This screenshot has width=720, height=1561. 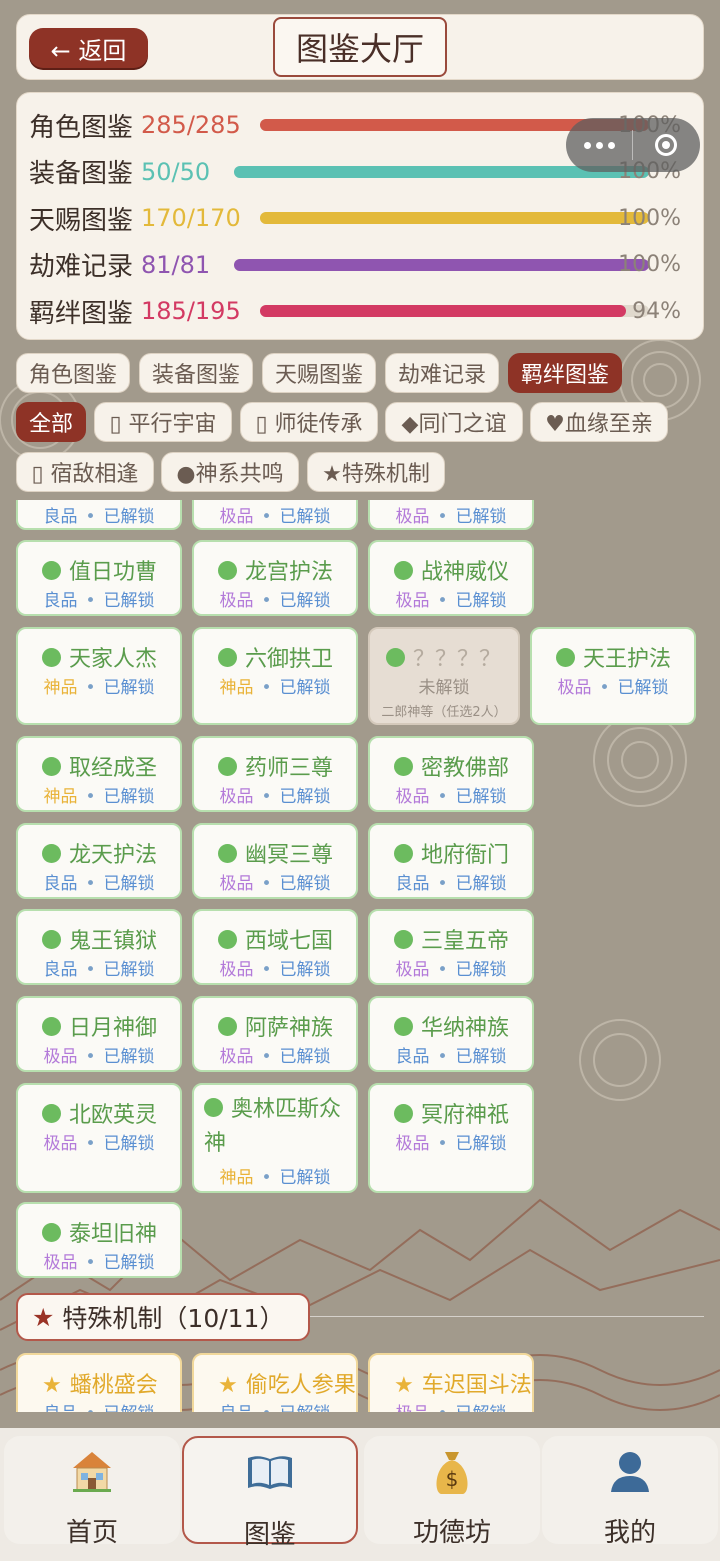 I want to click on tab-2: 装备图鉴, so click(x=196, y=373).